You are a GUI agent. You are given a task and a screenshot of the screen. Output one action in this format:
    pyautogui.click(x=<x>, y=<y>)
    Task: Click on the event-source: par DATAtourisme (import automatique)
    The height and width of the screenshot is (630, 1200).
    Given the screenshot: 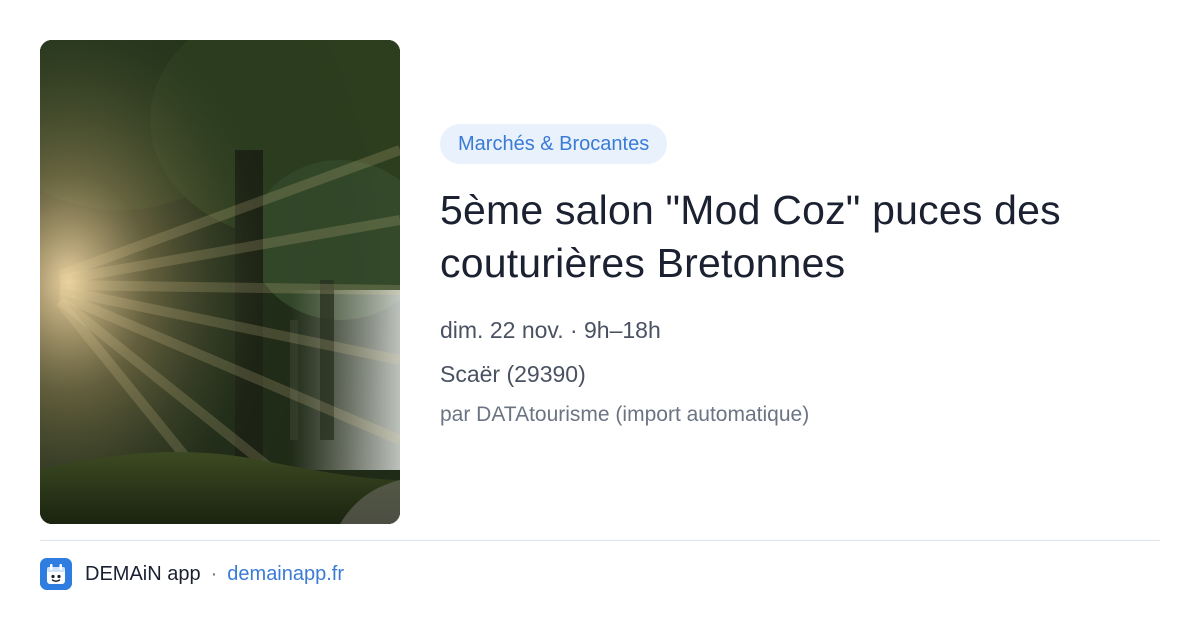 What is the action you would take?
    pyautogui.click(x=625, y=414)
    